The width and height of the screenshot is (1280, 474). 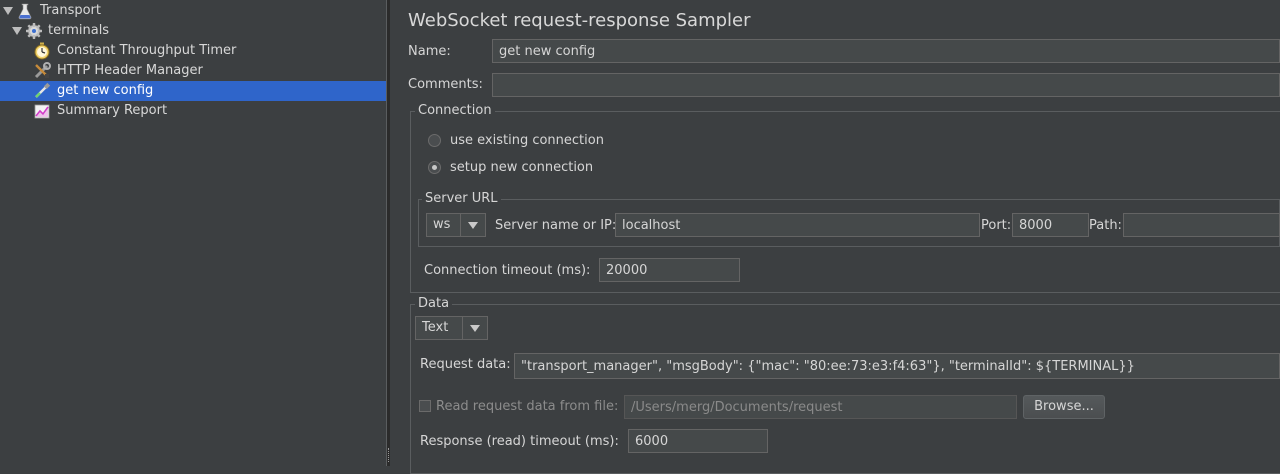 What do you see at coordinates (130, 70) in the screenshot?
I see `tree-item-label: HTTP Header Manager` at bounding box center [130, 70].